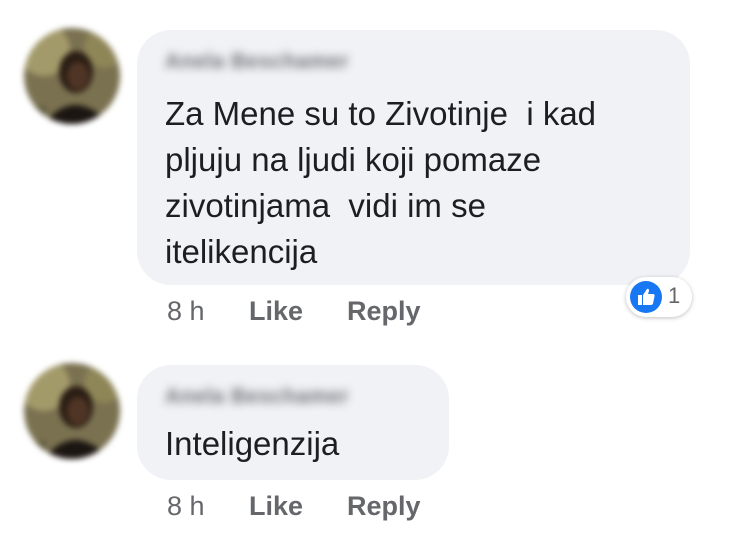  I want to click on comment-text: Inteligenzija, so click(252, 443).